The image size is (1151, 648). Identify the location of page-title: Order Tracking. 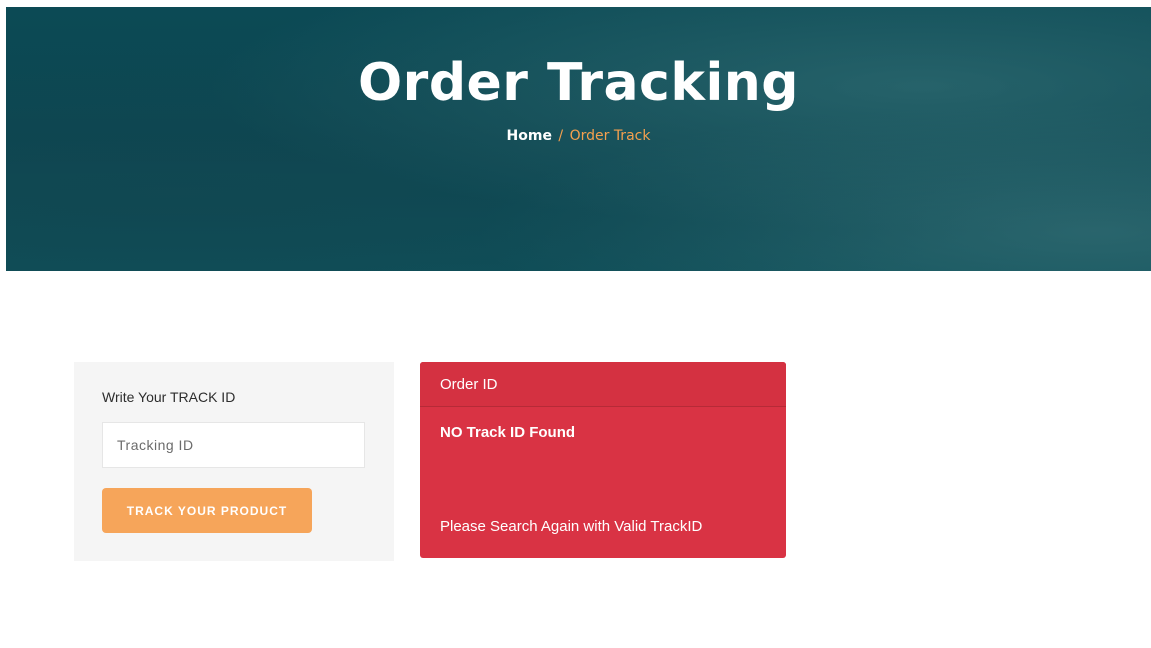
(578, 83).